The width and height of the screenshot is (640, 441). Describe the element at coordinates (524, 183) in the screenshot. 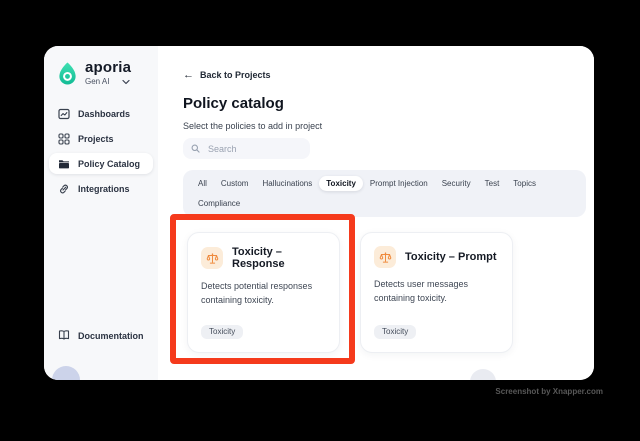

I see `filter-tab: Topics` at that location.